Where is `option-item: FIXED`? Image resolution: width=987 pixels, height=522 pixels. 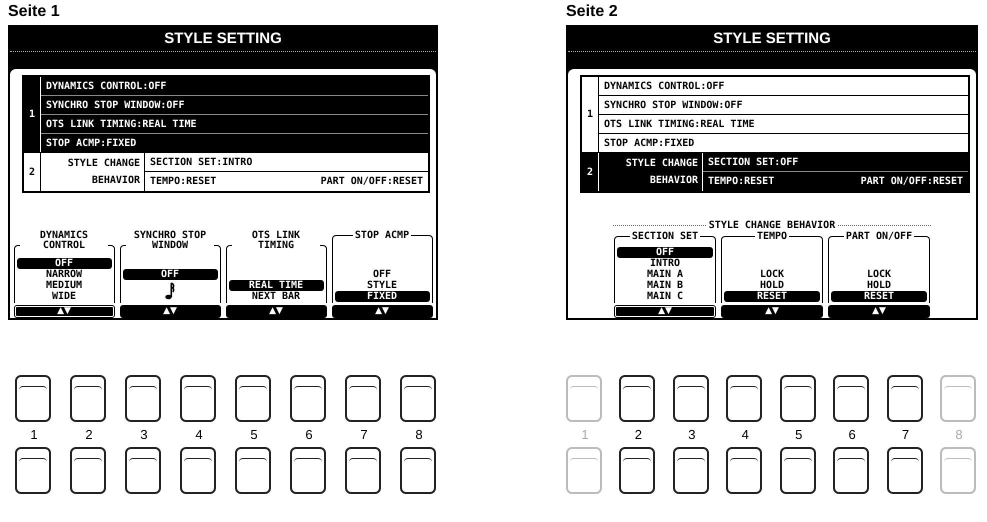
option-item: FIXED is located at coordinates (382, 296).